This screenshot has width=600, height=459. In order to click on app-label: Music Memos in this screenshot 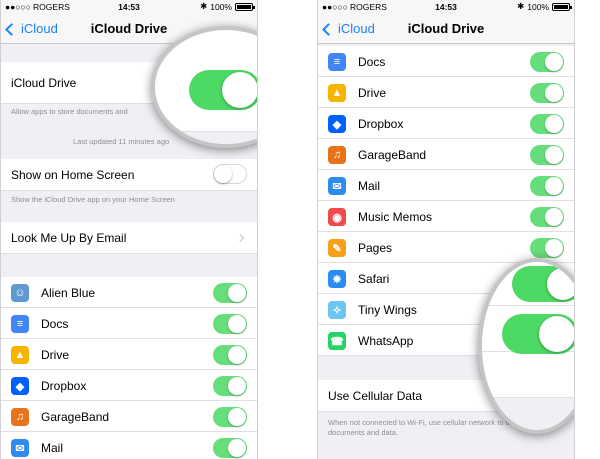, I will do `click(395, 217)`.